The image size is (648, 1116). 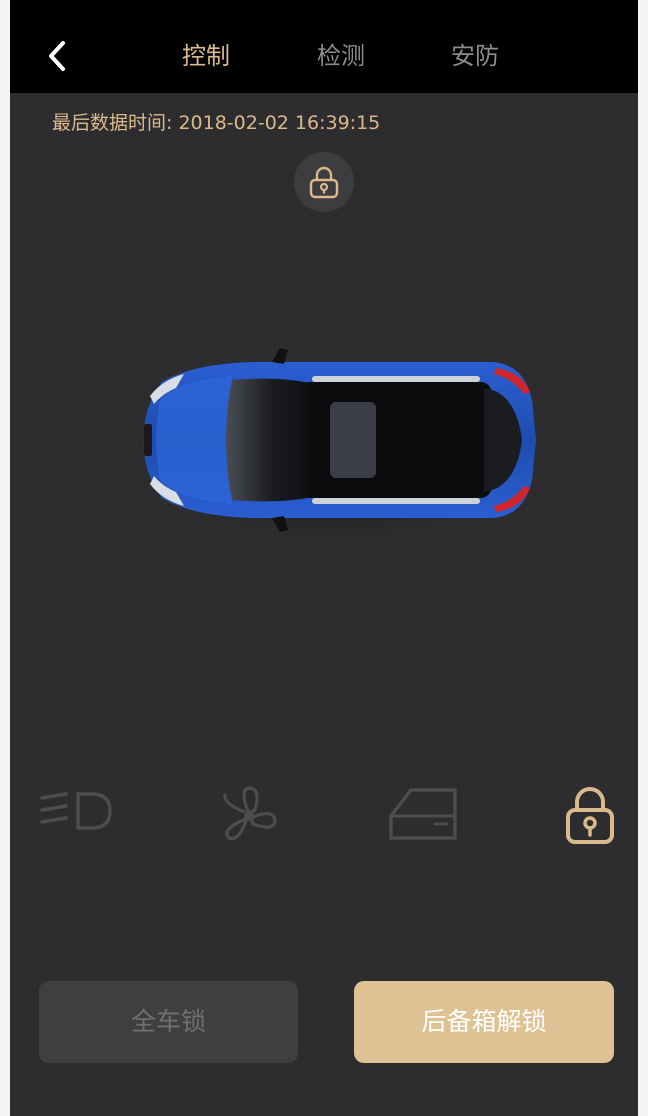 I want to click on unlock-trunk-button: 后备箱解锁, so click(x=484, y=1022).